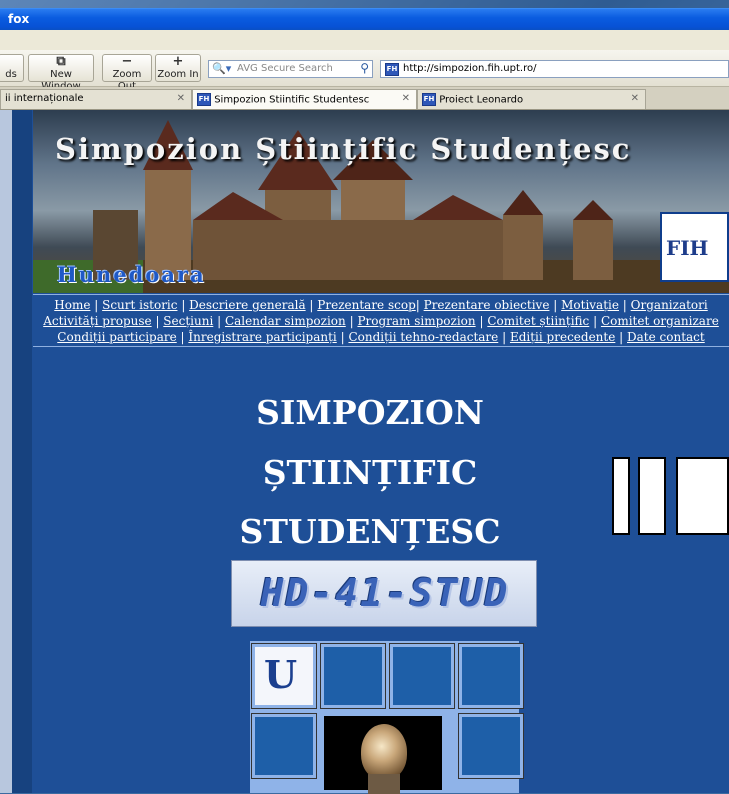  What do you see at coordinates (364, 68) in the screenshot?
I see `search-go-icon: ⚲` at bounding box center [364, 68].